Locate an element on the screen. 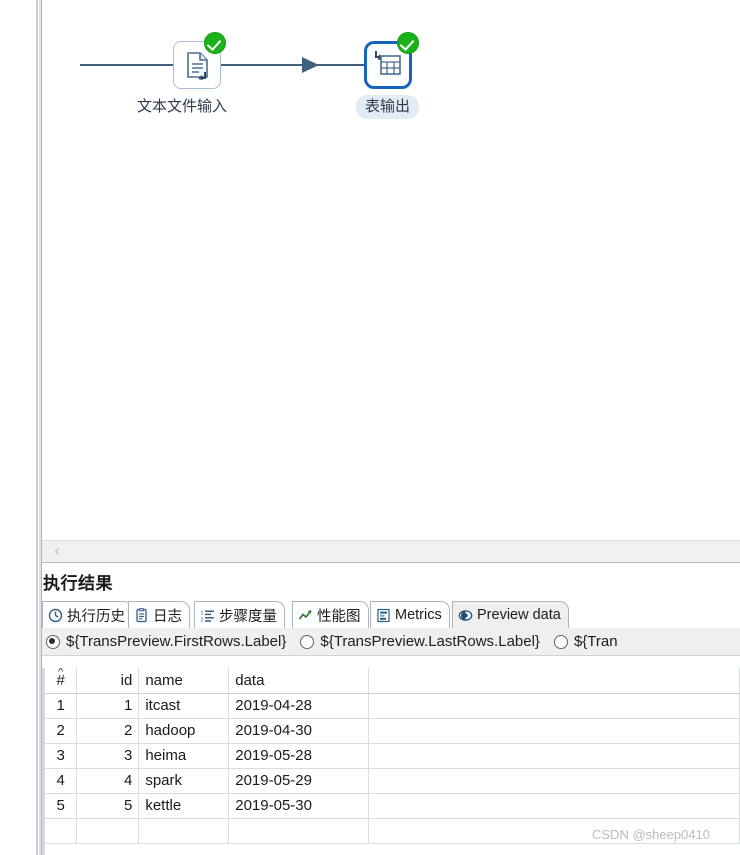 This screenshot has height=855, width=740. cell-id: 4 is located at coordinates (108, 781).